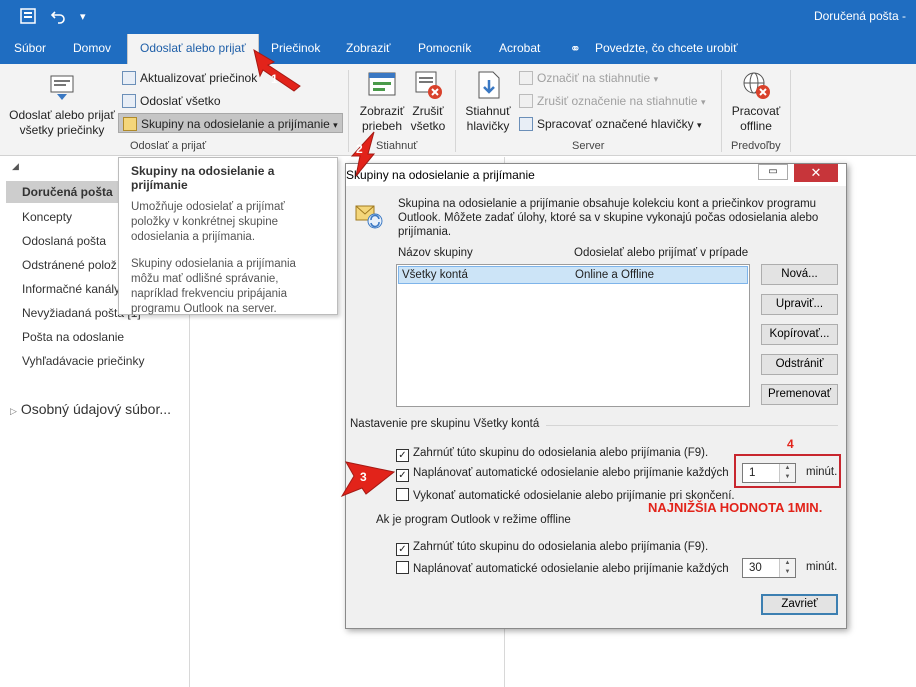 The width and height of the screenshot is (916, 687). I want to click on section-divider, so click(692, 425).